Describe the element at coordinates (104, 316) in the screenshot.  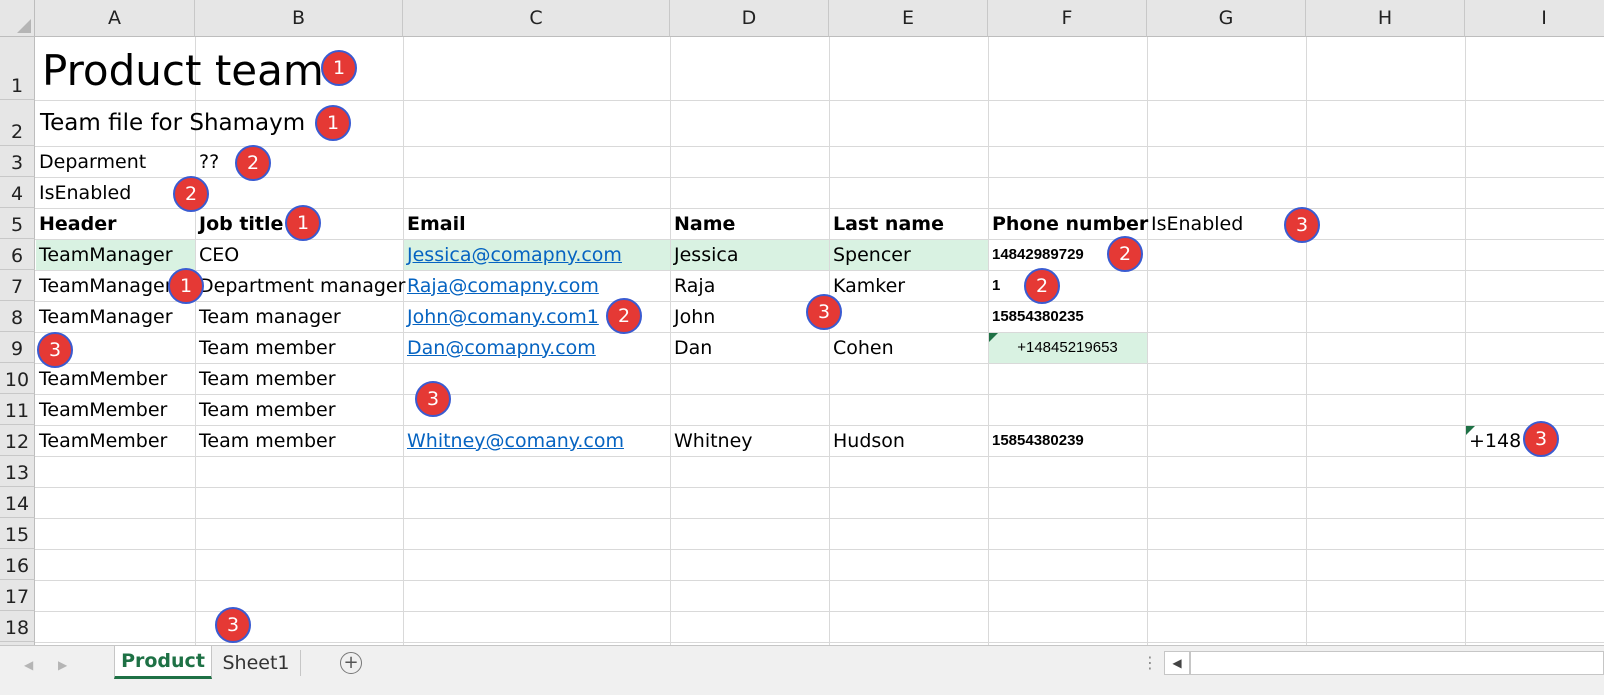
I see `cell-a8: TeamManager` at that location.